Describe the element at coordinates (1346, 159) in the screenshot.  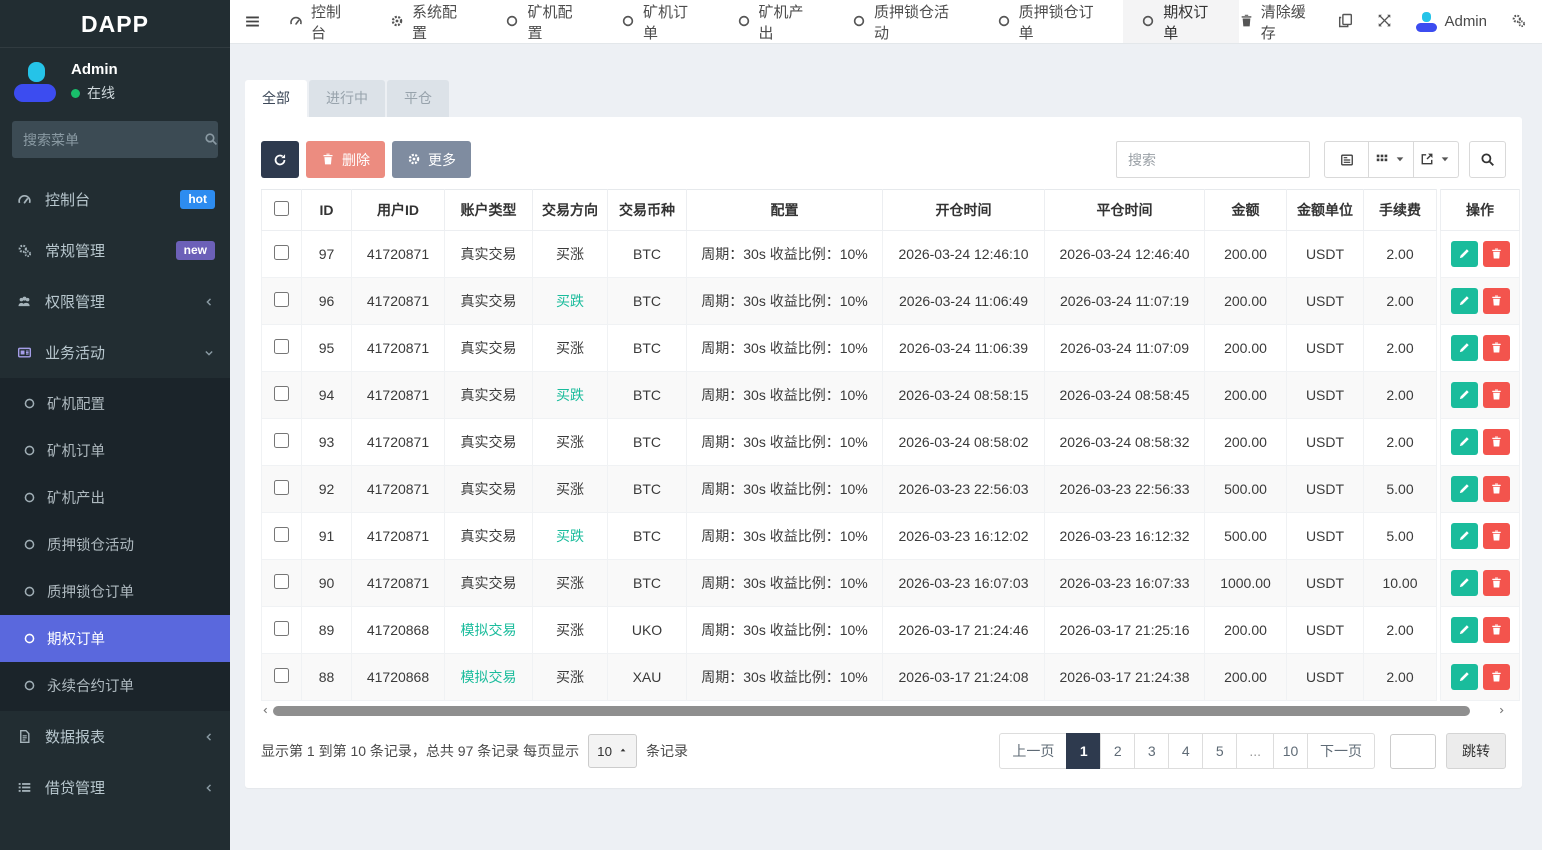
I see `detail-view-button` at that location.